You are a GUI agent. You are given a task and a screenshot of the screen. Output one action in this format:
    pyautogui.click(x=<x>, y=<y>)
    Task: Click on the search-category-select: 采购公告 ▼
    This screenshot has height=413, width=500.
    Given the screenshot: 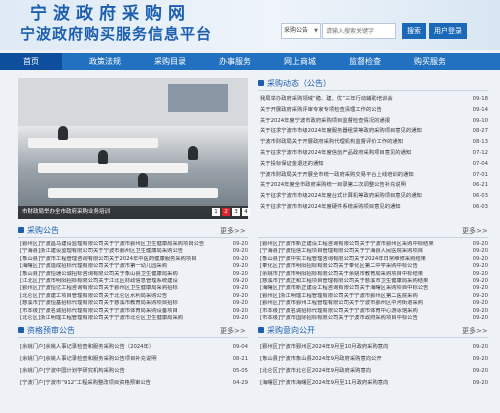 What is the action you would take?
    pyautogui.click(x=301, y=31)
    